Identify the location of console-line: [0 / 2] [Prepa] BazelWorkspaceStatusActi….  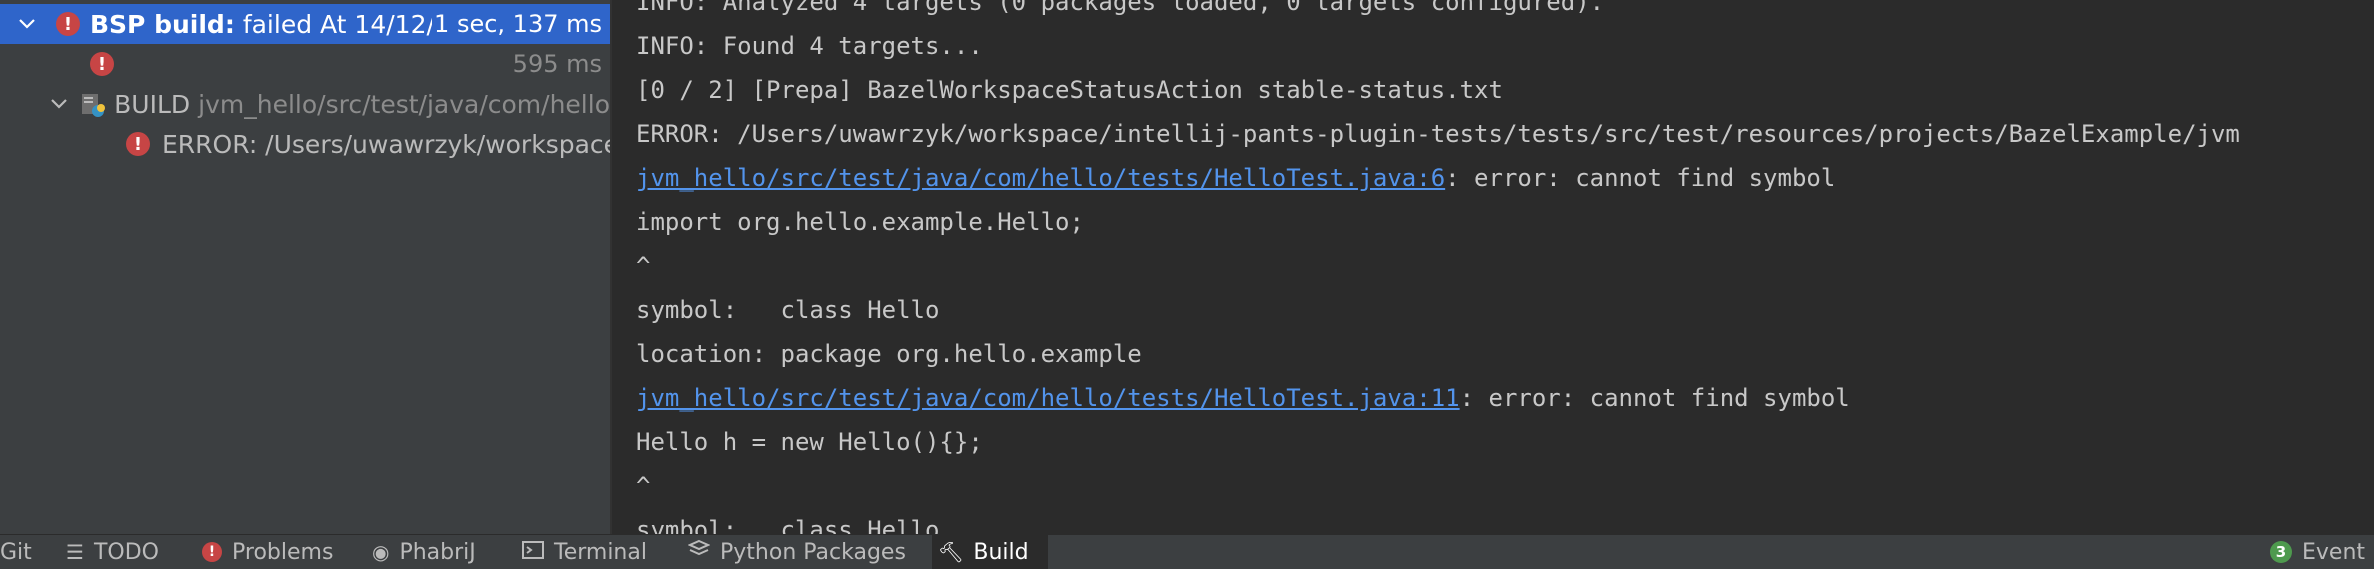
(1069, 90).